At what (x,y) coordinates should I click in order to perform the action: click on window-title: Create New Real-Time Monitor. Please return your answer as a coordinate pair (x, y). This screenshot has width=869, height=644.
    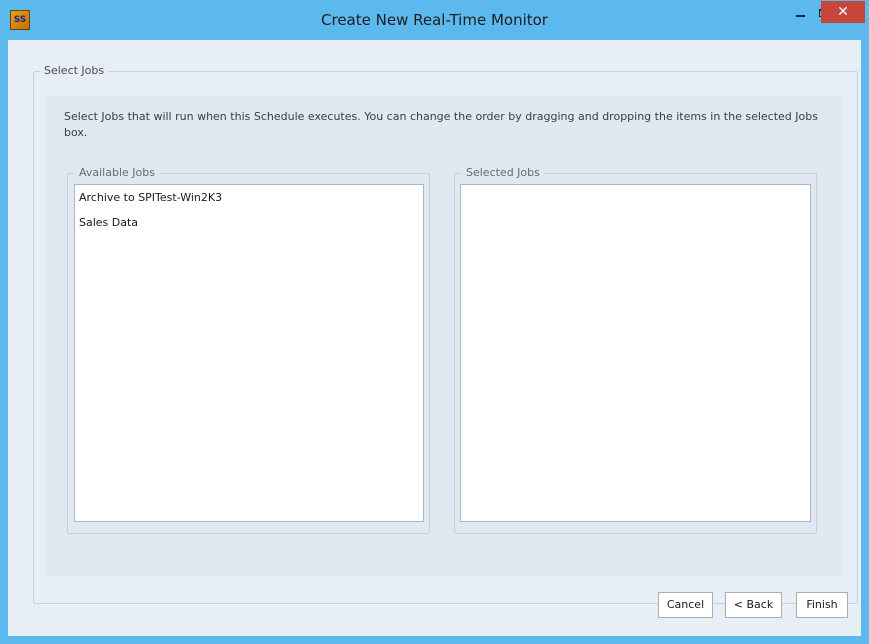
    Looking at the image, I should click on (434, 20).